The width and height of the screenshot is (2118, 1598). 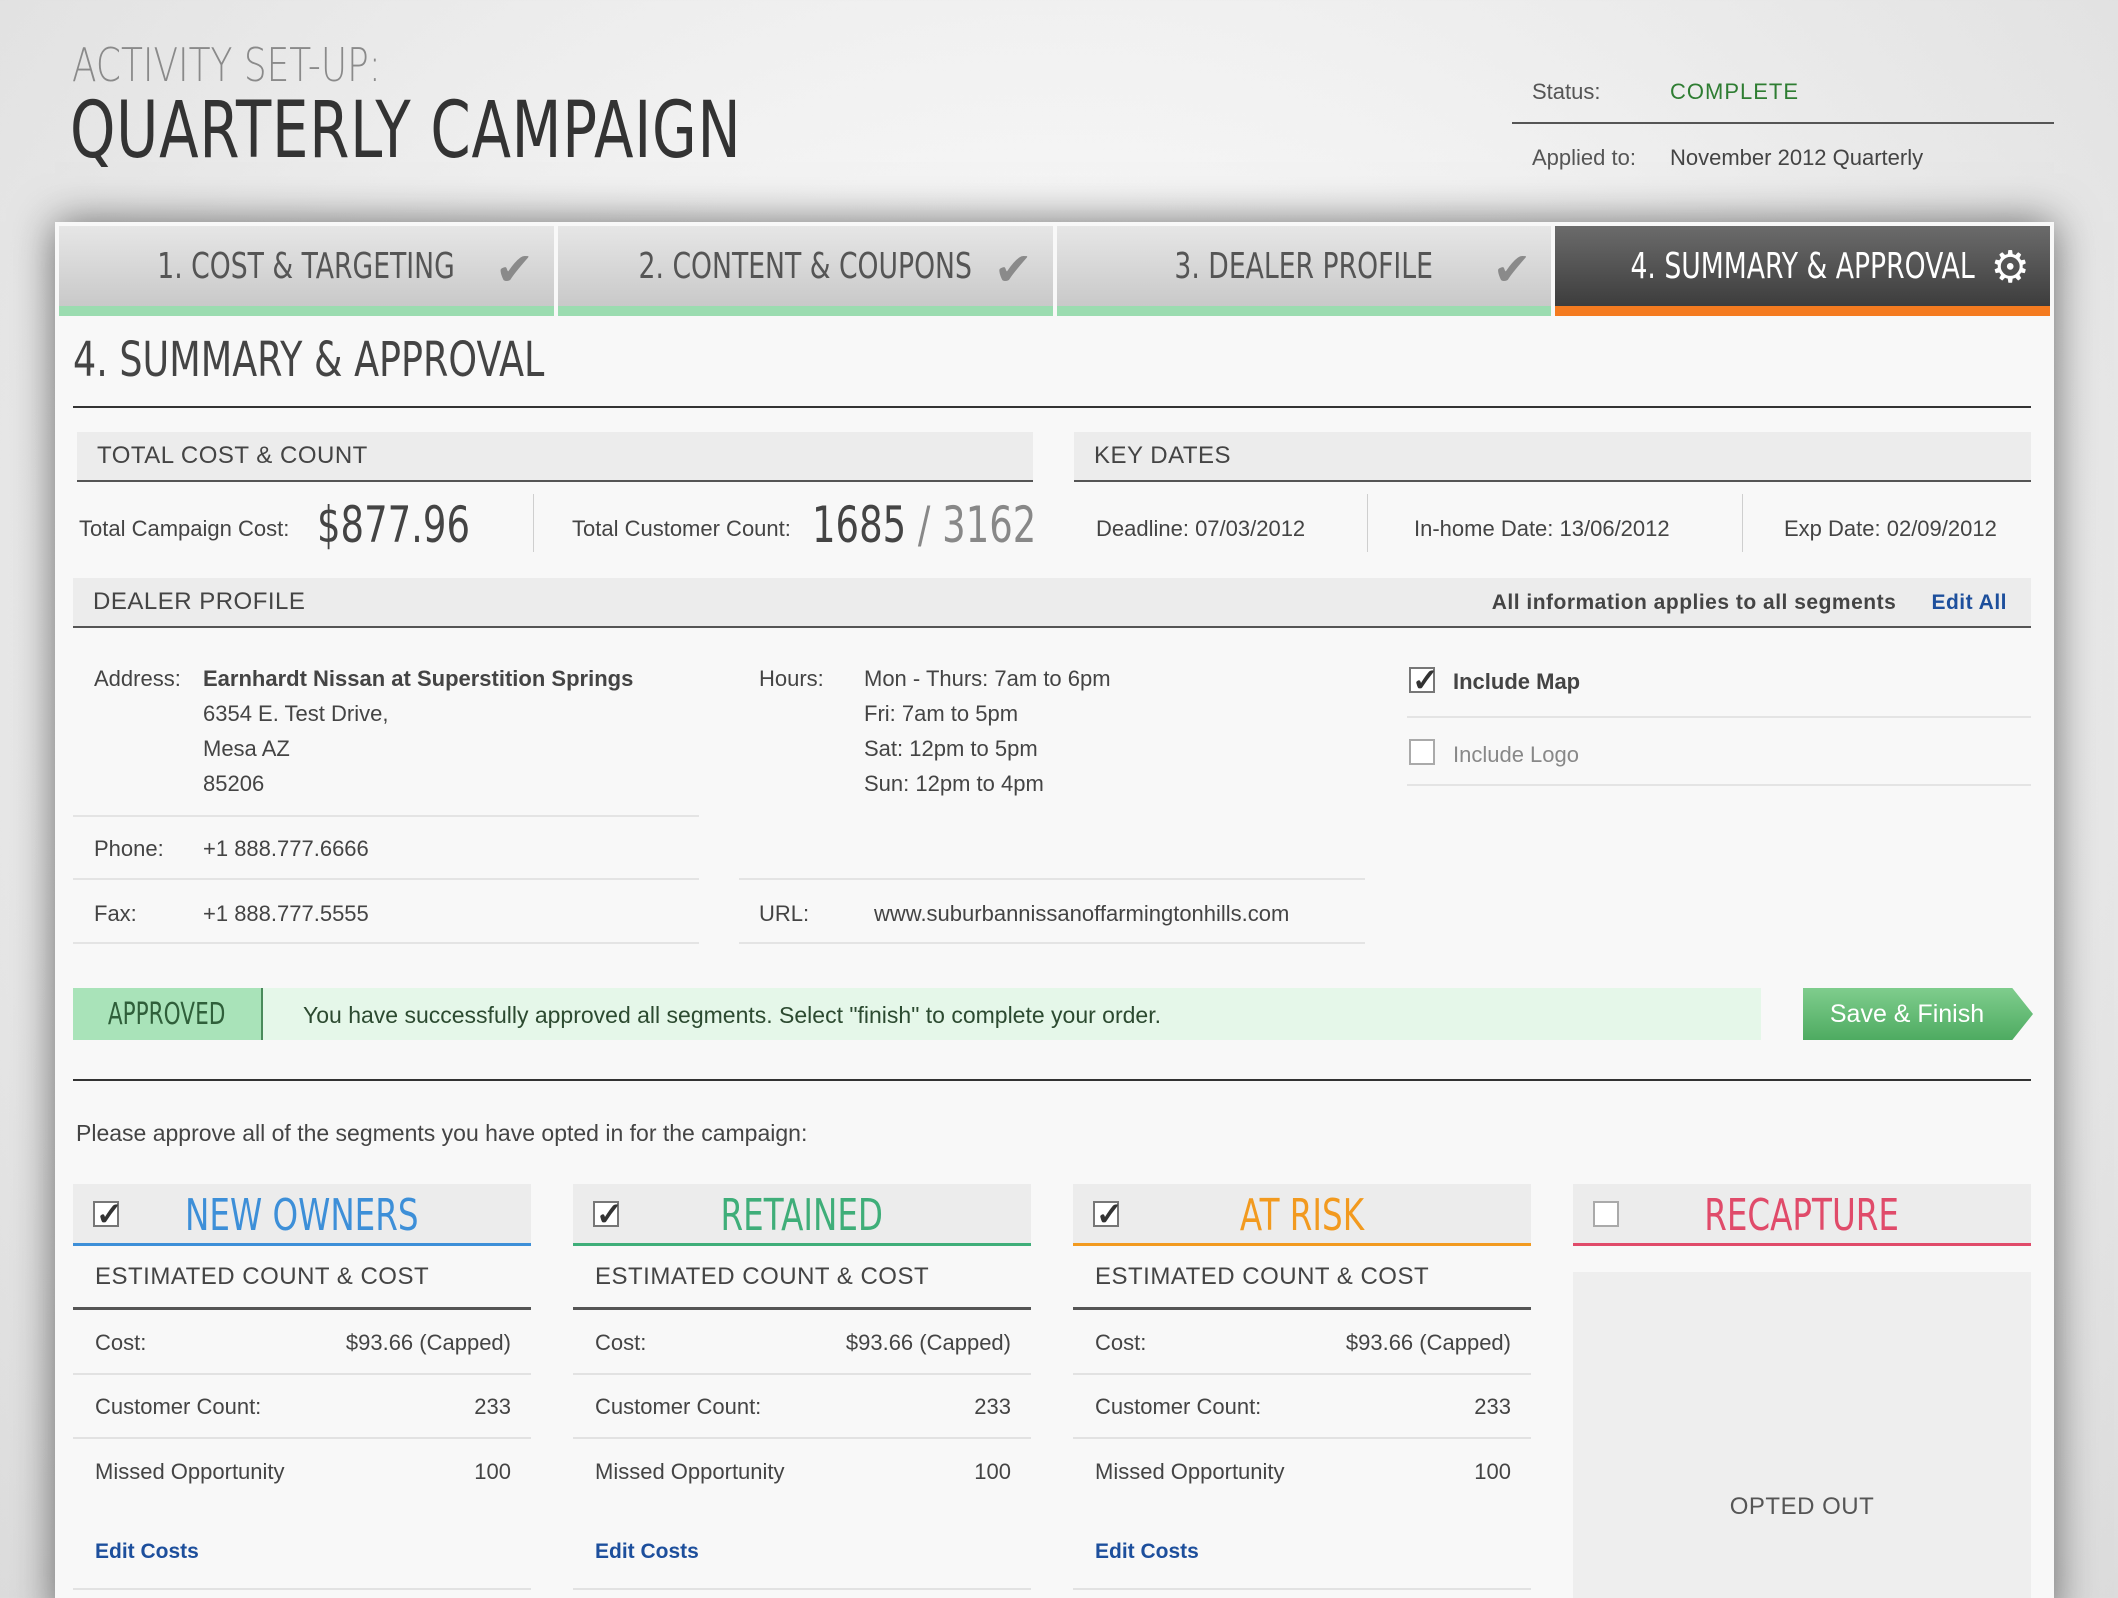 I want to click on approved-tag-text: APPROVED, so click(x=167, y=1014).